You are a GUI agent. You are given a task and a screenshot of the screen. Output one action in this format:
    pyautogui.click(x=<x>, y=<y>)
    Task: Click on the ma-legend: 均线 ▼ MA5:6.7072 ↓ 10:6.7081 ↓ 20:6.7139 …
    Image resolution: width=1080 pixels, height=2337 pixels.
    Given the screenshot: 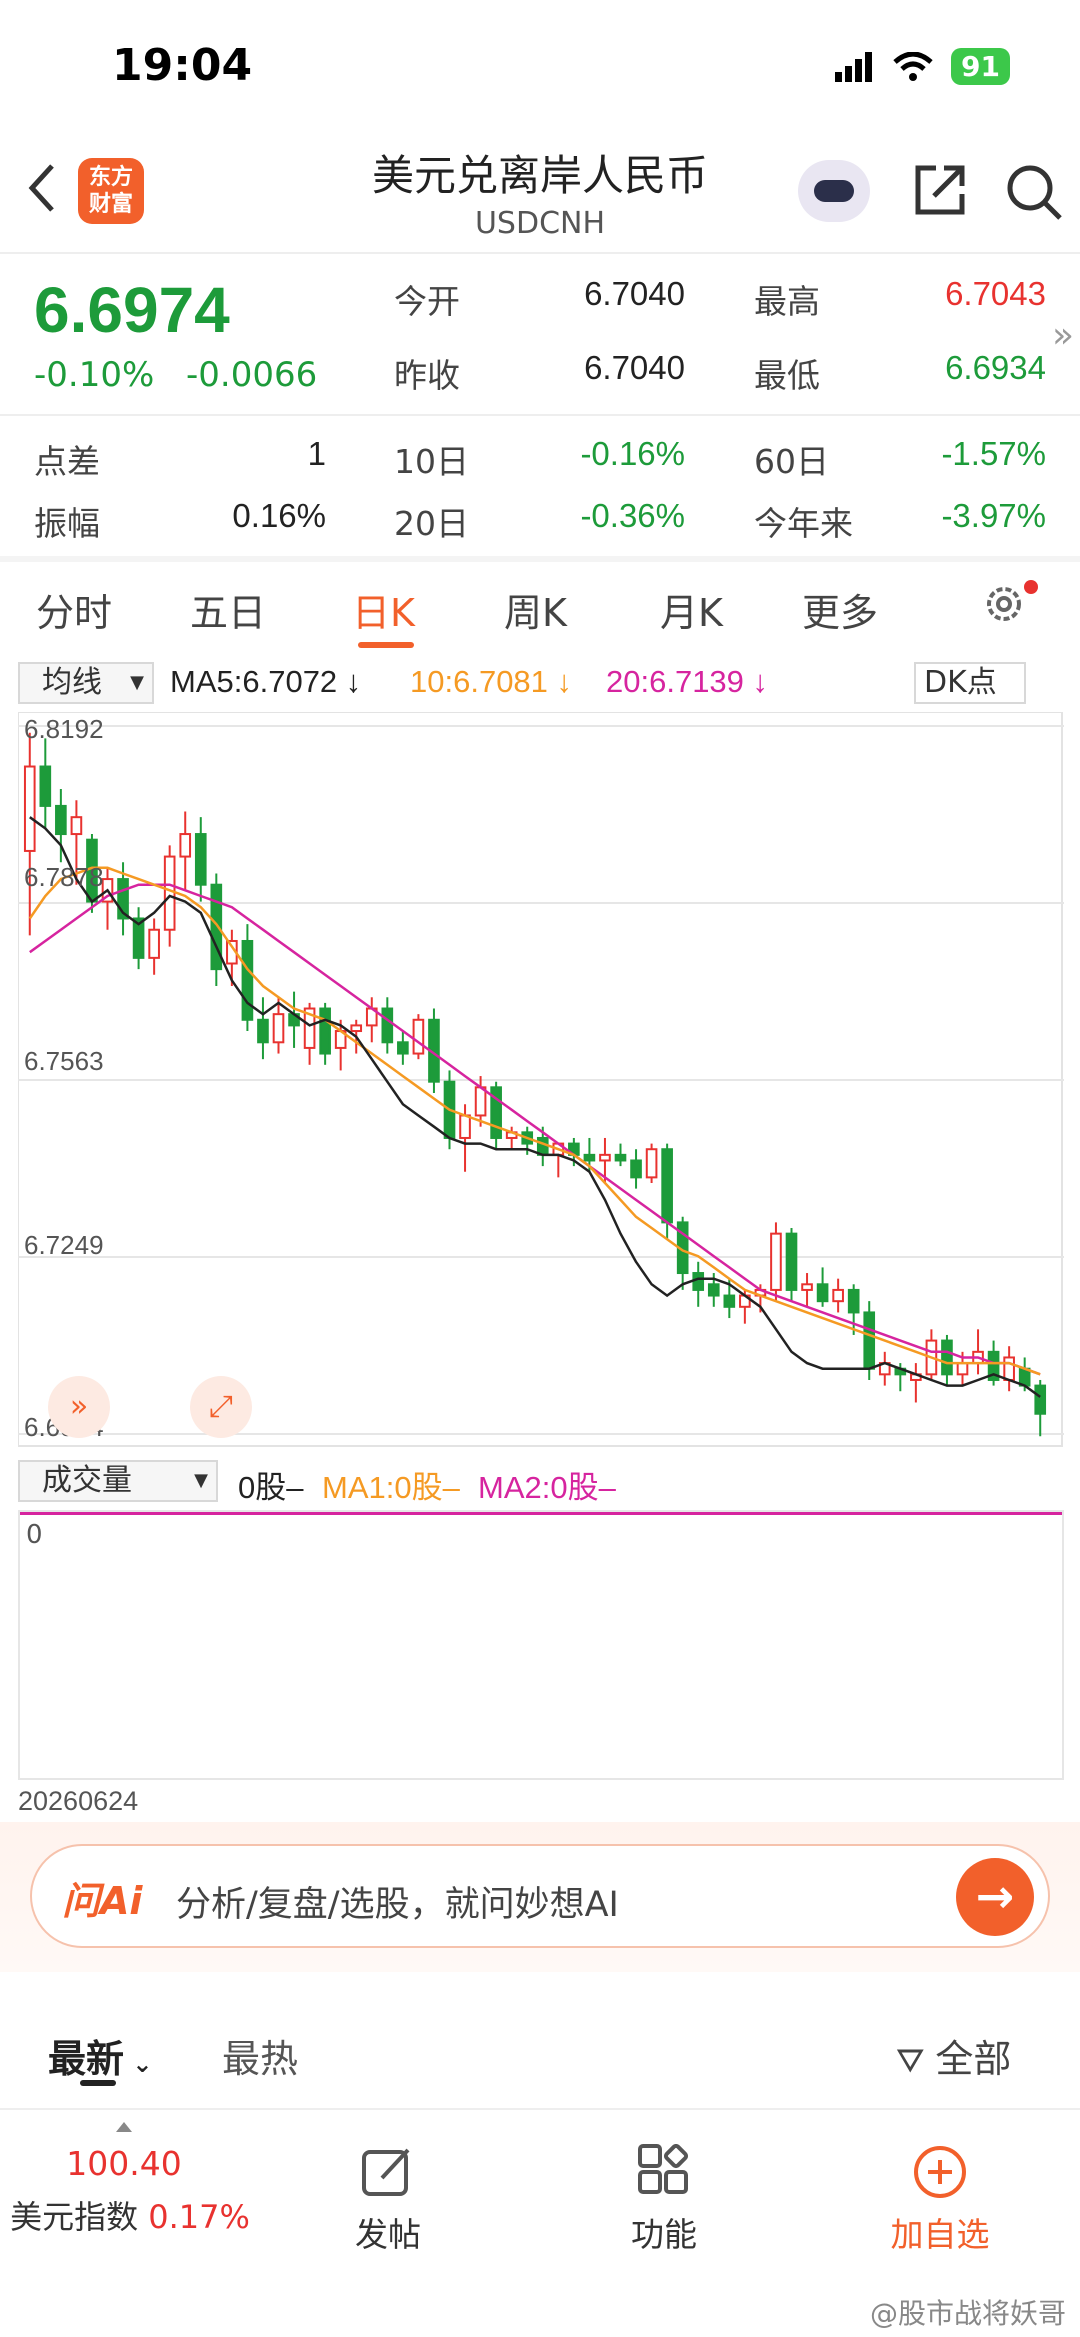 What is the action you would take?
    pyautogui.click(x=540, y=683)
    